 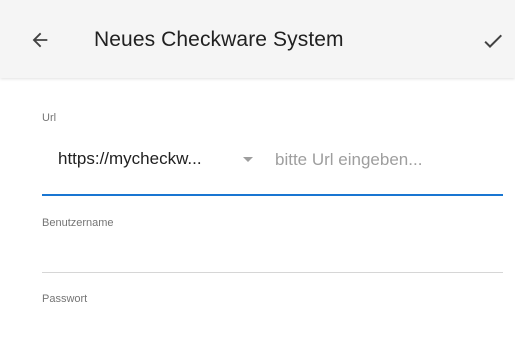 I want to click on arrow-left-icon, so click(x=40, y=40).